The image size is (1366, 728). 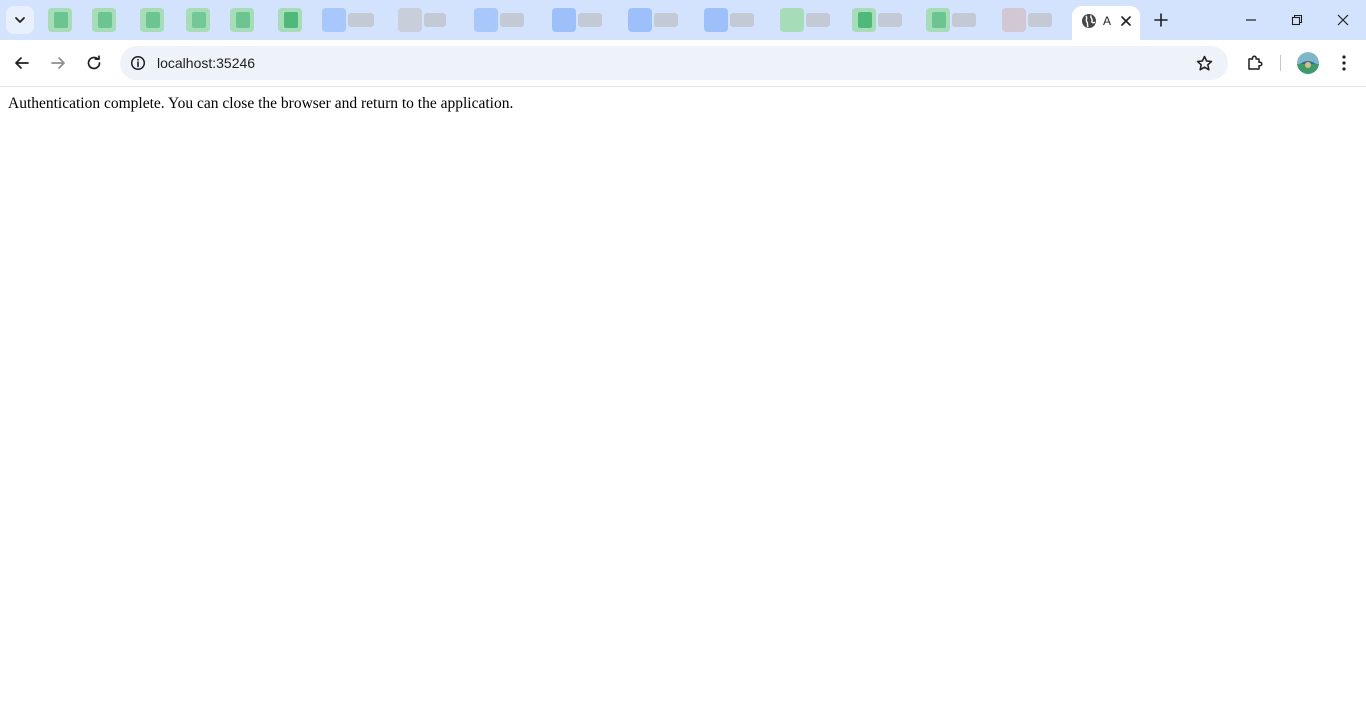 I want to click on arrow-left-icon, so click(x=22, y=63).